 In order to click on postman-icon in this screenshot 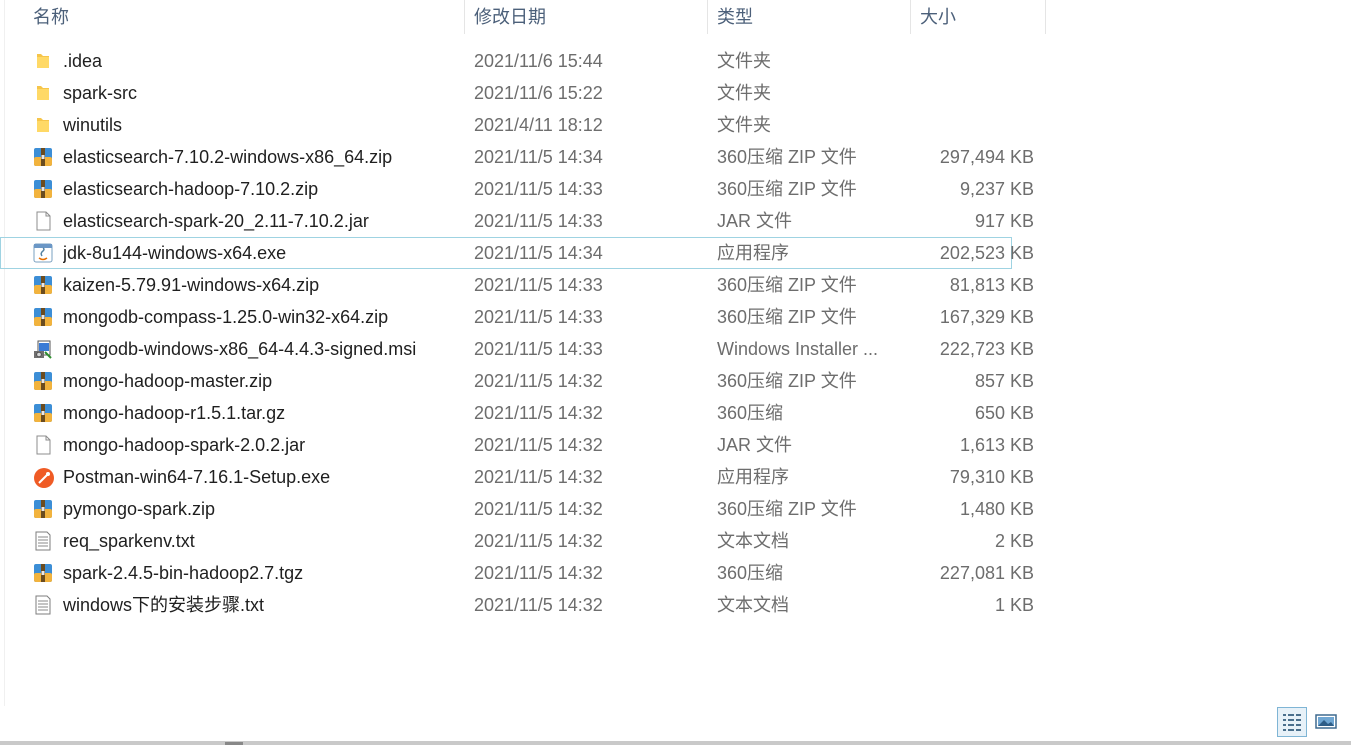, I will do `click(43, 477)`.